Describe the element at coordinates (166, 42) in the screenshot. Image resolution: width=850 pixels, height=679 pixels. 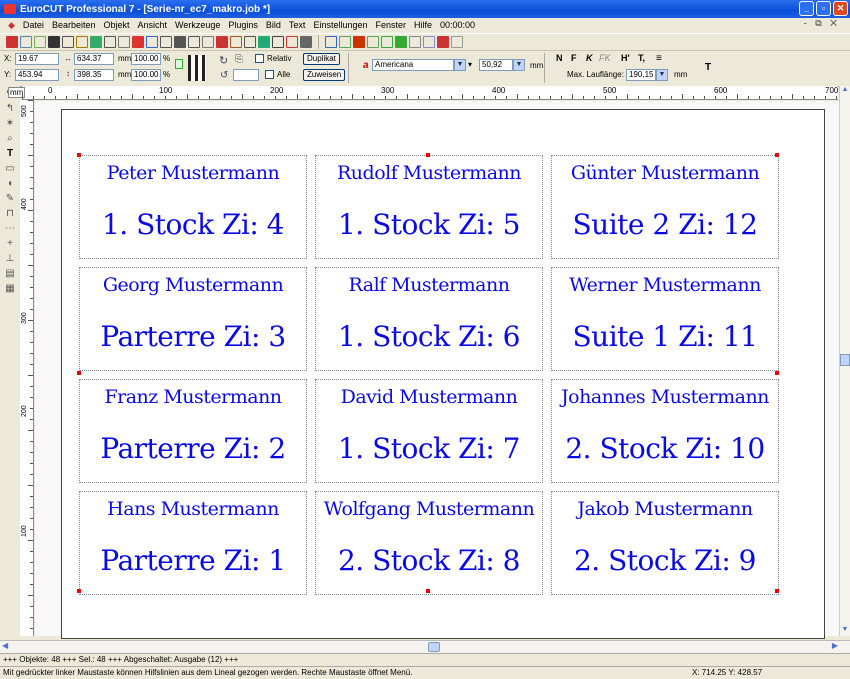
I see `align-left-icon` at that location.